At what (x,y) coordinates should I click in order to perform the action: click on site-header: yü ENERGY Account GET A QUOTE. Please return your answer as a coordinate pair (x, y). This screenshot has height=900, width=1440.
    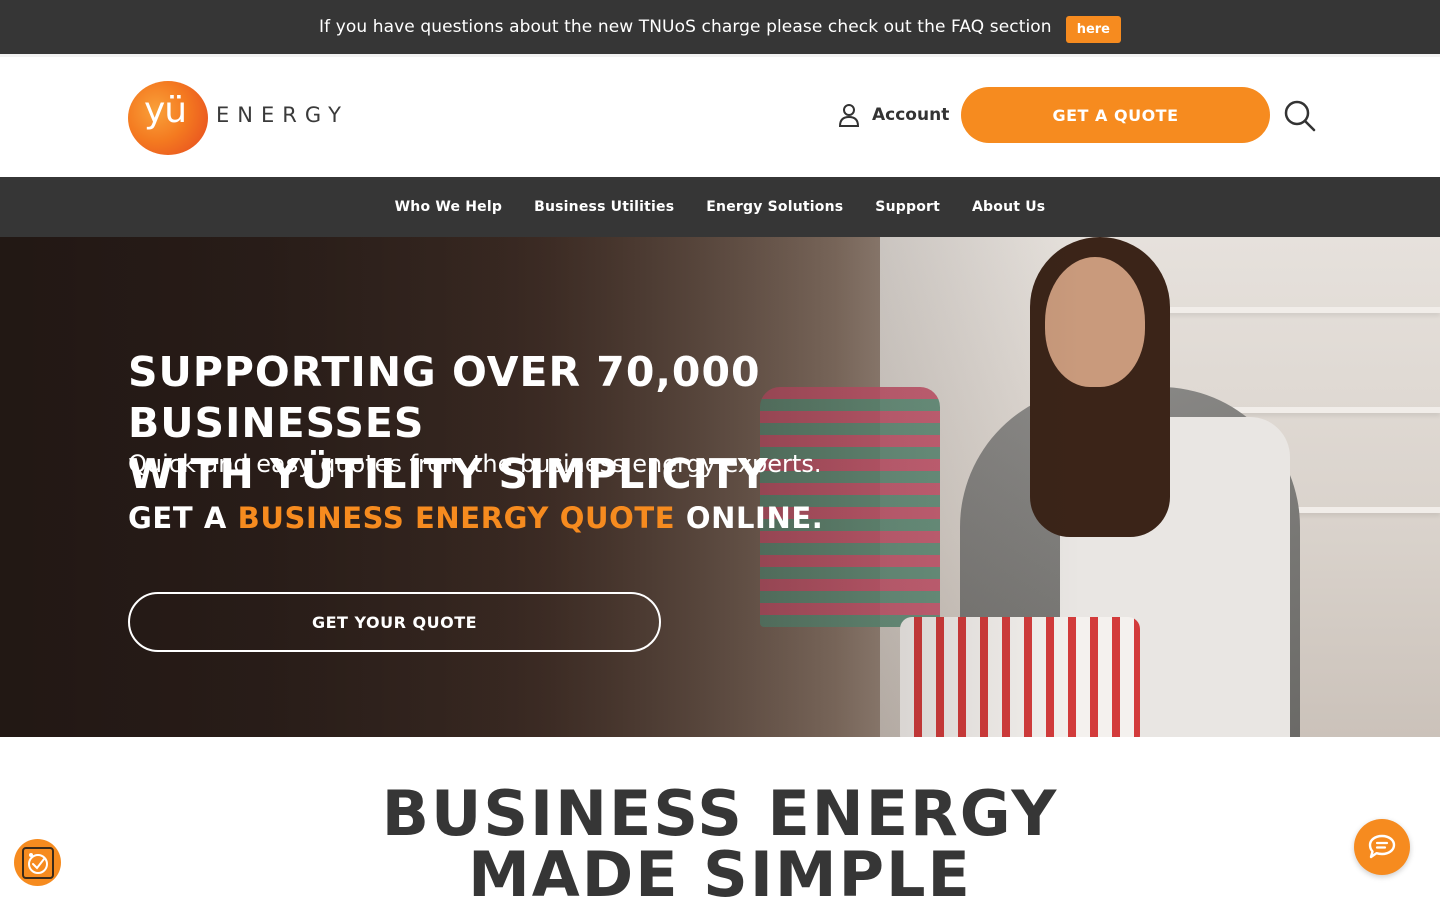
    Looking at the image, I should click on (720, 115).